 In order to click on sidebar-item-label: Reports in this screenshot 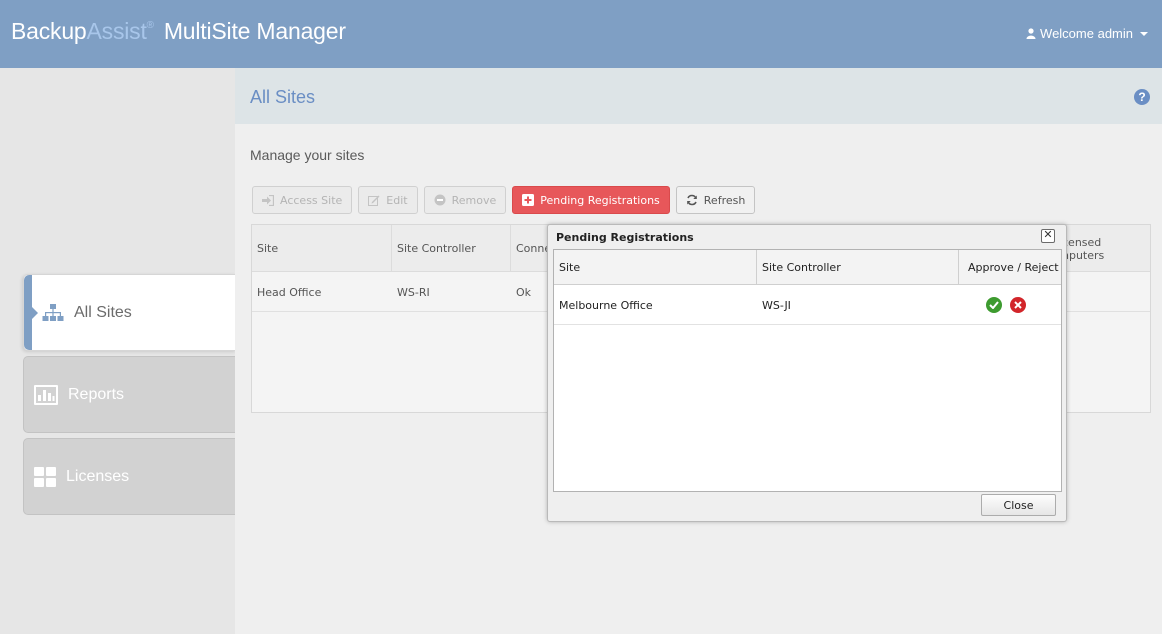, I will do `click(96, 394)`.